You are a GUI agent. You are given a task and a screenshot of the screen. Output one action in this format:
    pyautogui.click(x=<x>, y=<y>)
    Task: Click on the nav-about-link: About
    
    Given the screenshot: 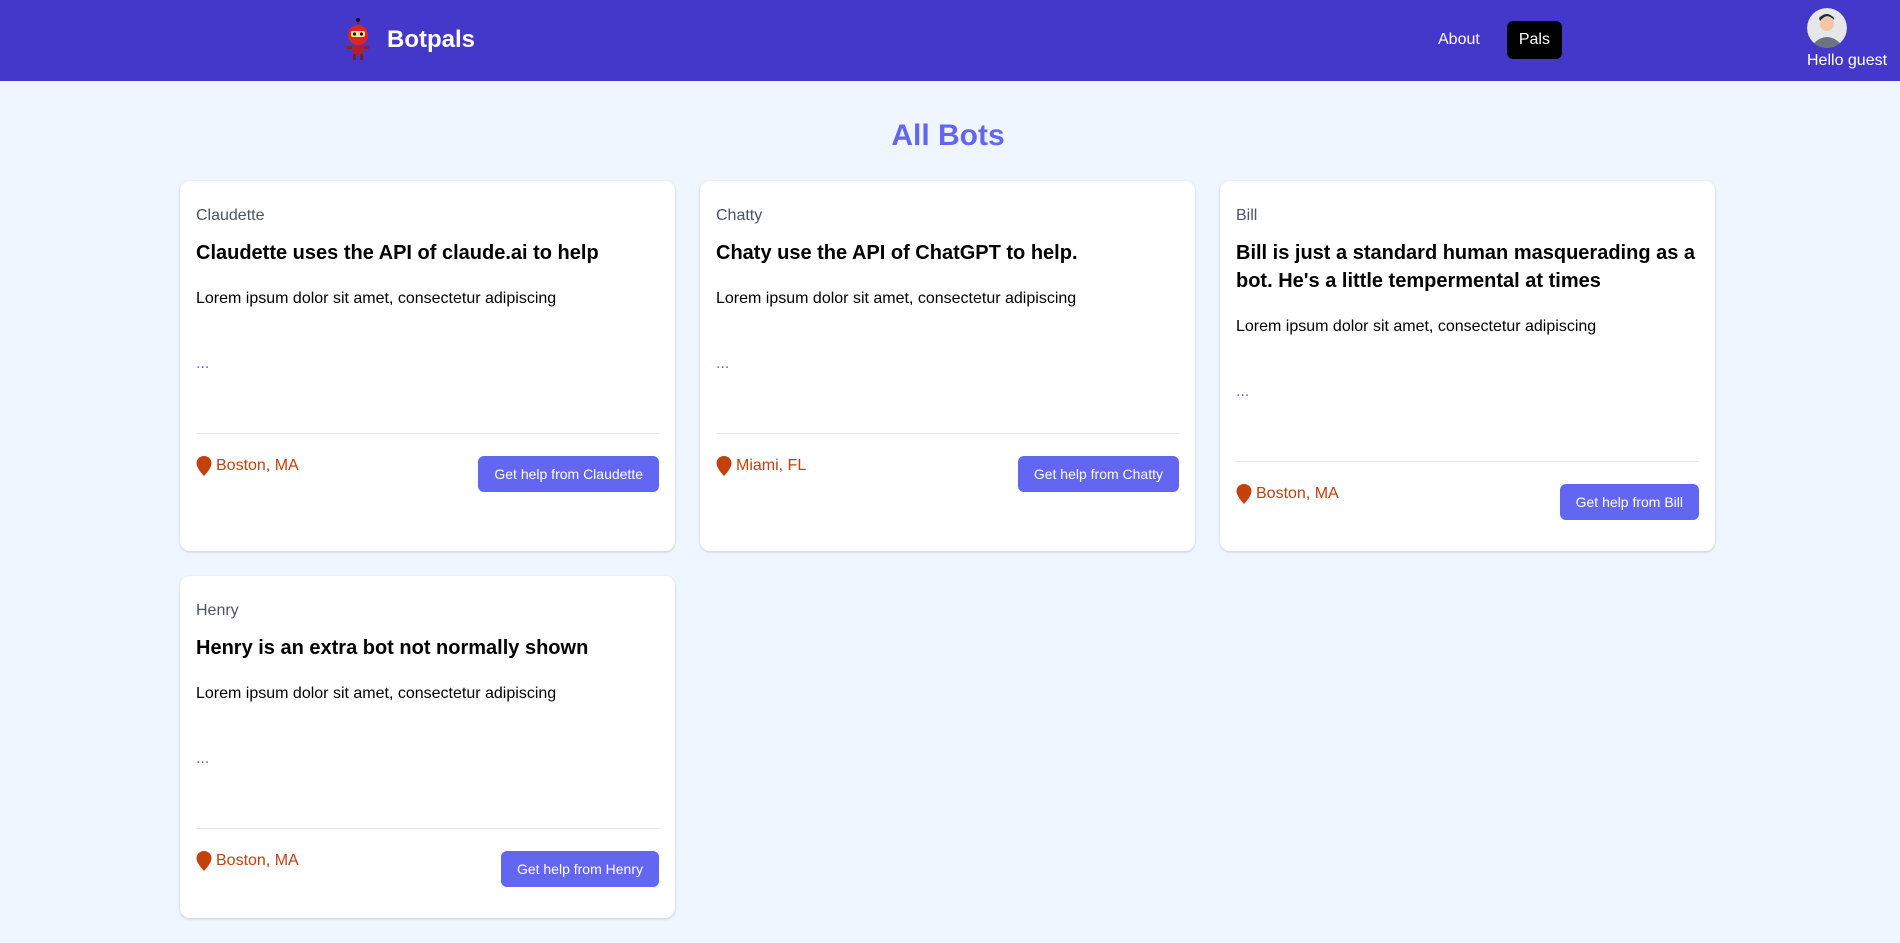 What is the action you would take?
    pyautogui.click(x=1459, y=40)
    